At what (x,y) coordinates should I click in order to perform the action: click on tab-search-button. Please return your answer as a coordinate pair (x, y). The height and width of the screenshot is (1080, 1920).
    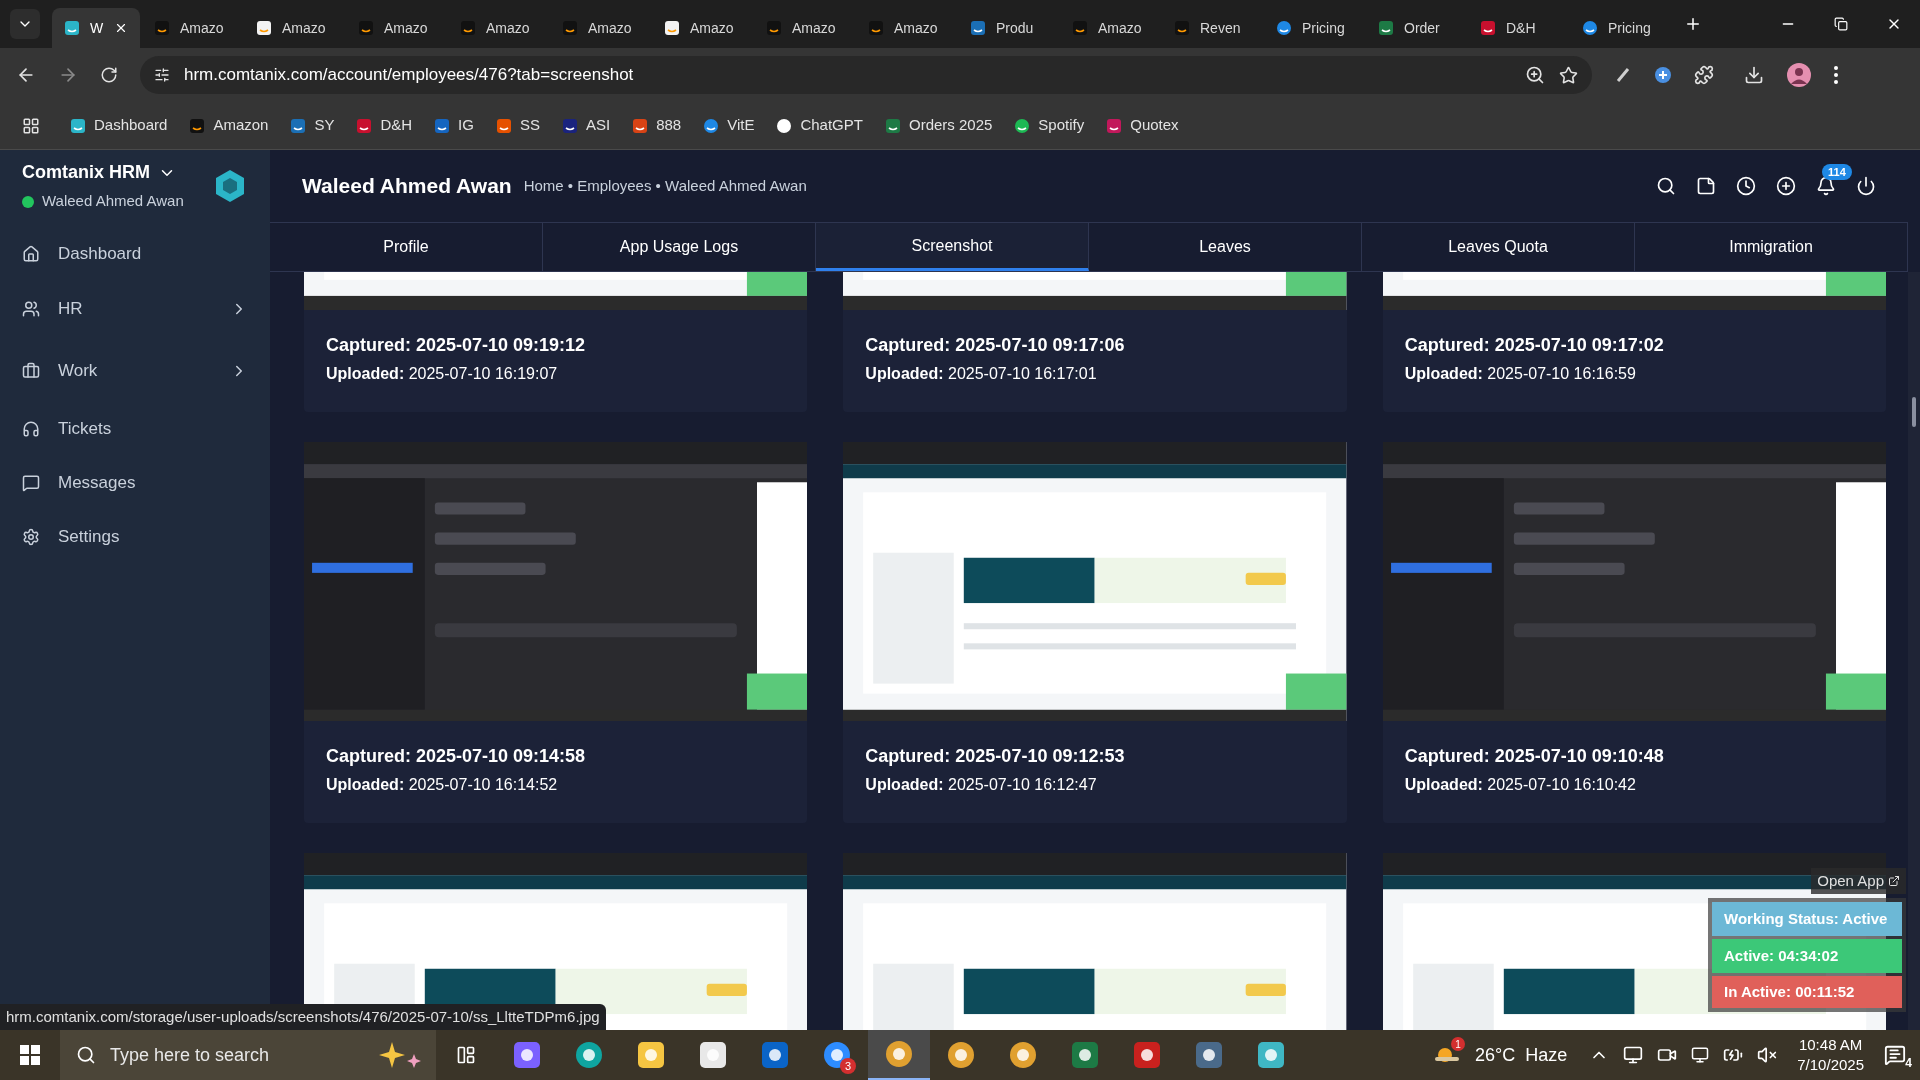
    Looking at the image, I should click on (25, 24).